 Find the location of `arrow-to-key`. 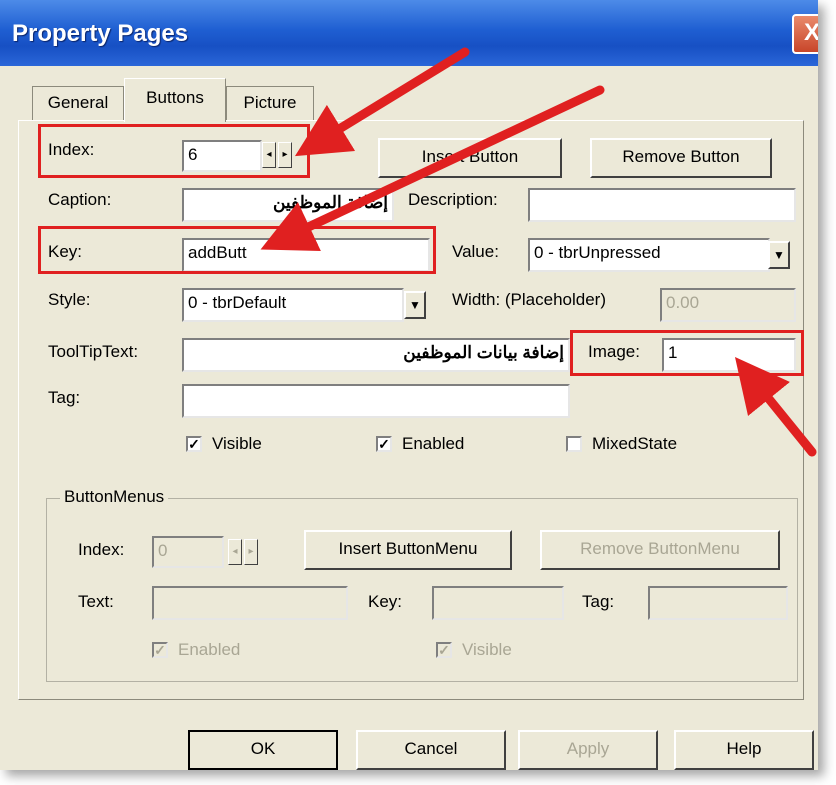

arrow-to-key is located at coordinates (432, 168).